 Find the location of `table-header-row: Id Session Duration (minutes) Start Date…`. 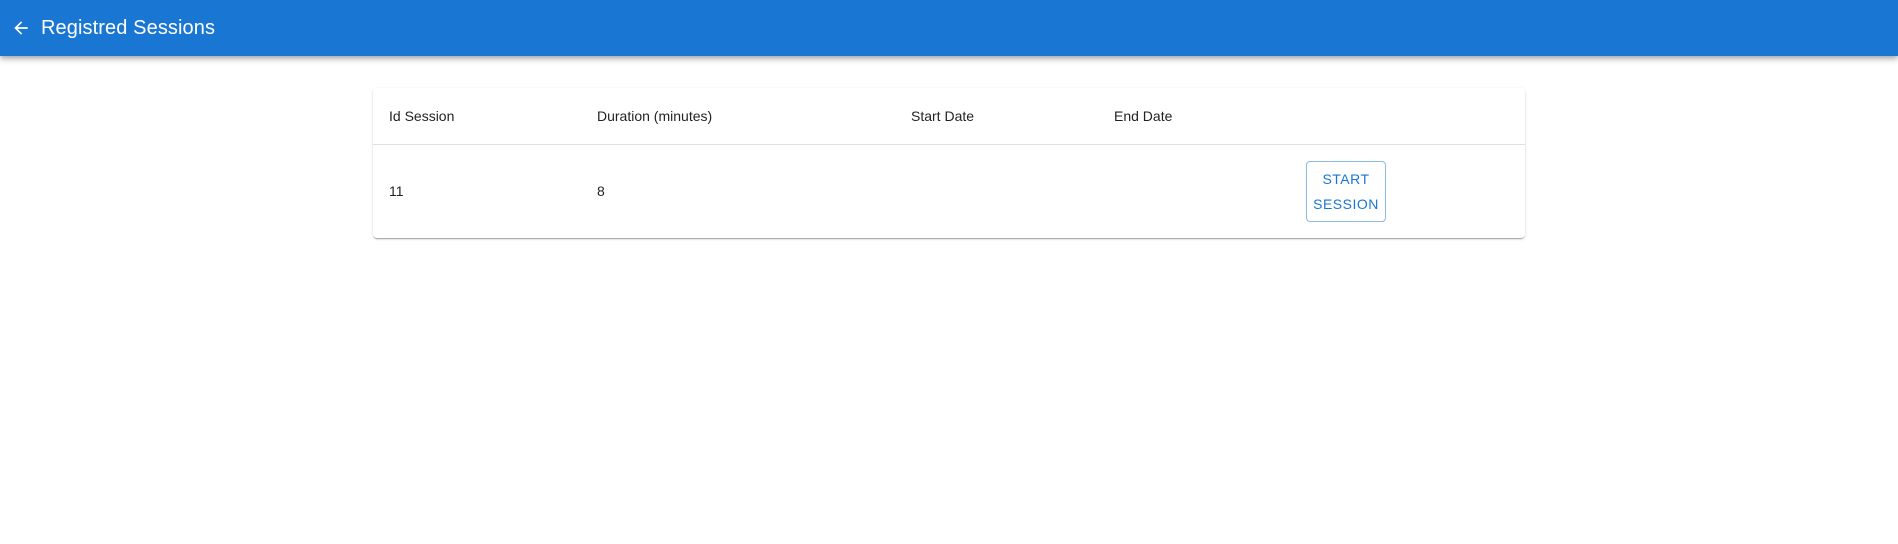

table-header-row: Id Session Duration (minutes) Start Date… is located at coordinates (949, 116).